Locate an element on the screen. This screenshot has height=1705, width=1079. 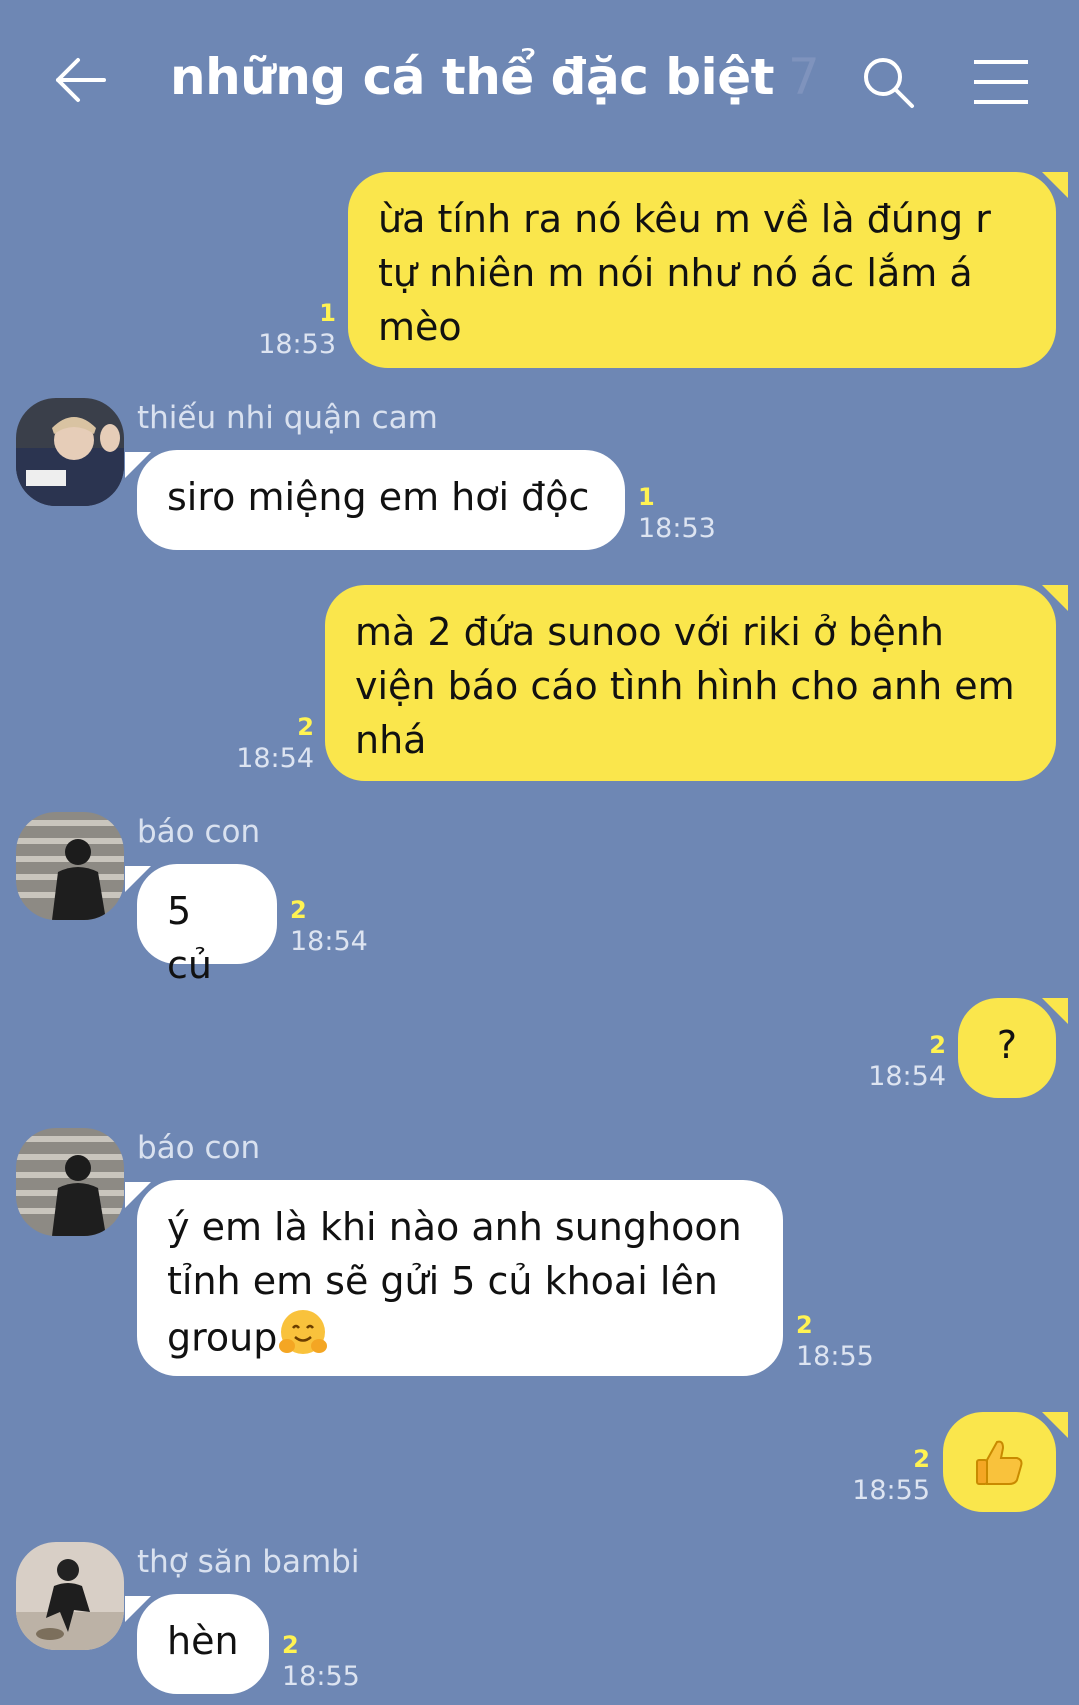
message-bubble-outgoing: ? is located at coordinates (1013, 1048).